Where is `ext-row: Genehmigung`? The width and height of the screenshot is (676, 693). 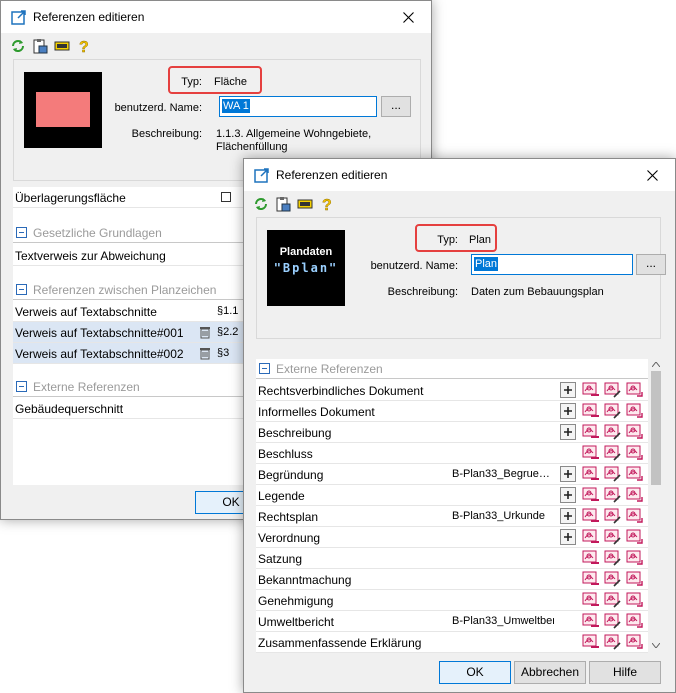 ext-row: Genehmigung is located at coordinates (452, 600).